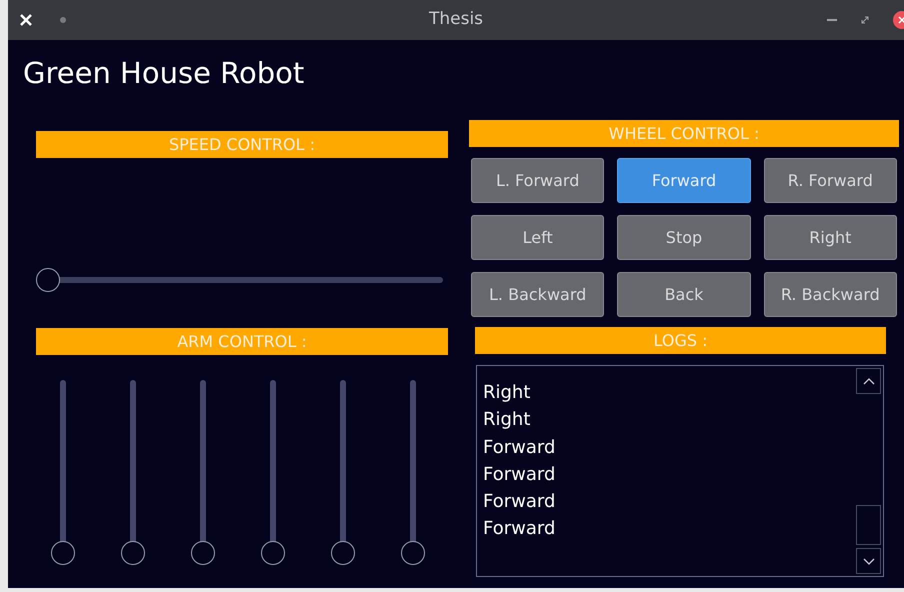 Image resolution: width=904 pixels, height=592 pixels. Describe the element at coordinates (239, 280) in the screenshot. I see `speed-slider` at that location.